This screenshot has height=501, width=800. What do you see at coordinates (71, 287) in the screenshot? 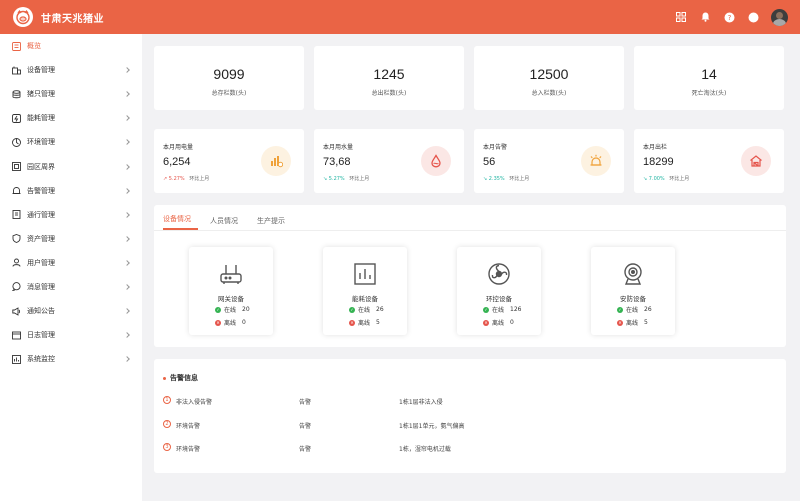
I see `sidebar-item-10: 消息管理` at bounding box center [71, 287].